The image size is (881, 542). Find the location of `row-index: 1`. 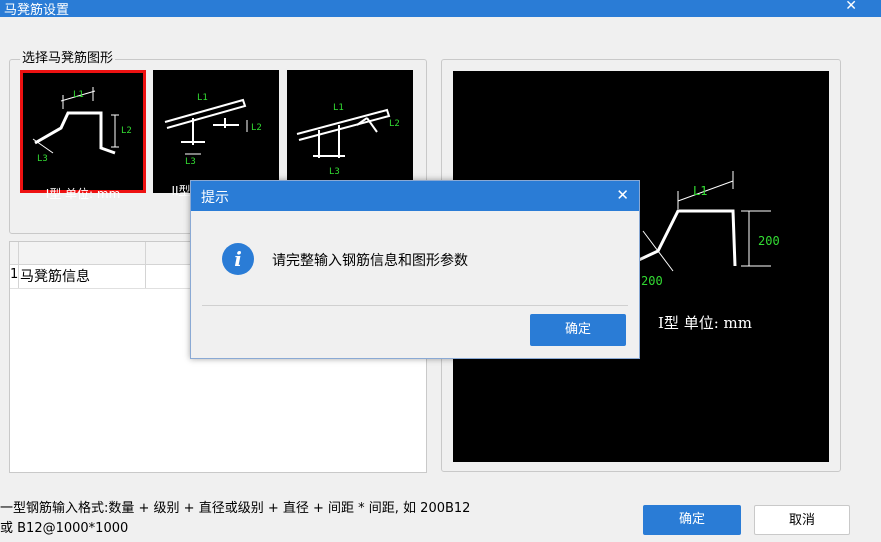

row-index: 1 is located at coordinates (14, 274).